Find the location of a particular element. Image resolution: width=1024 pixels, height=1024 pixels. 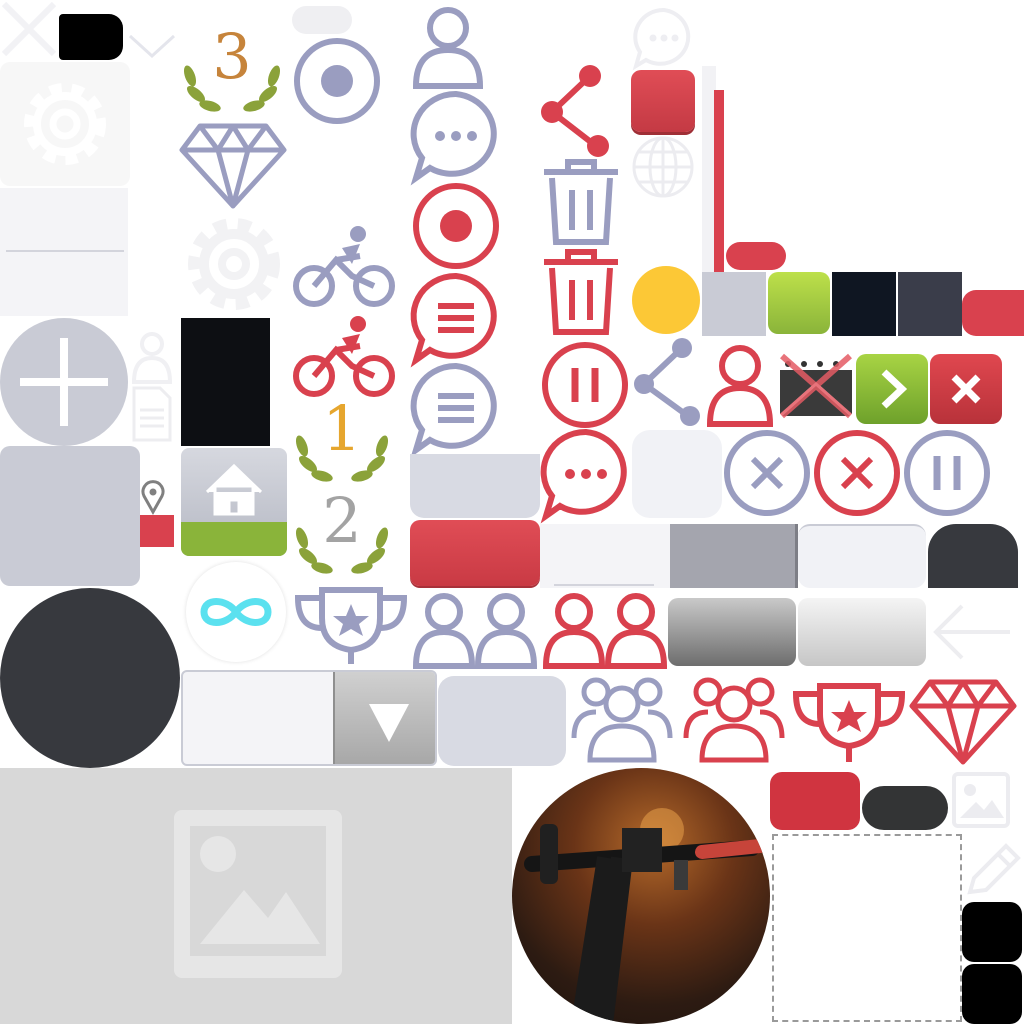

close-button is located at coordinates (966, 389).